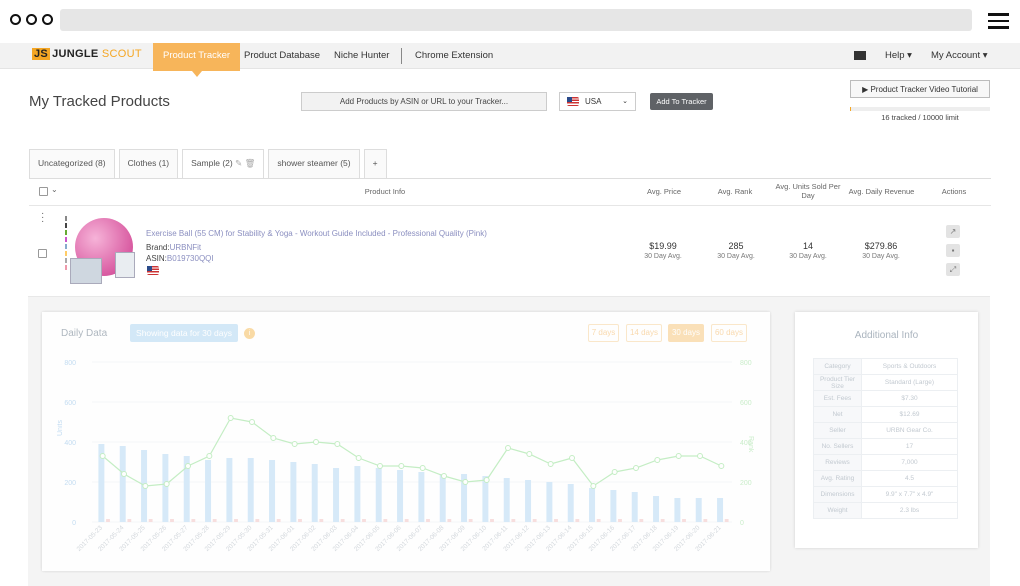  Describe the element at coordinates (953, 250) in the screenshot. I see `trash-icon: ▪` at that location.